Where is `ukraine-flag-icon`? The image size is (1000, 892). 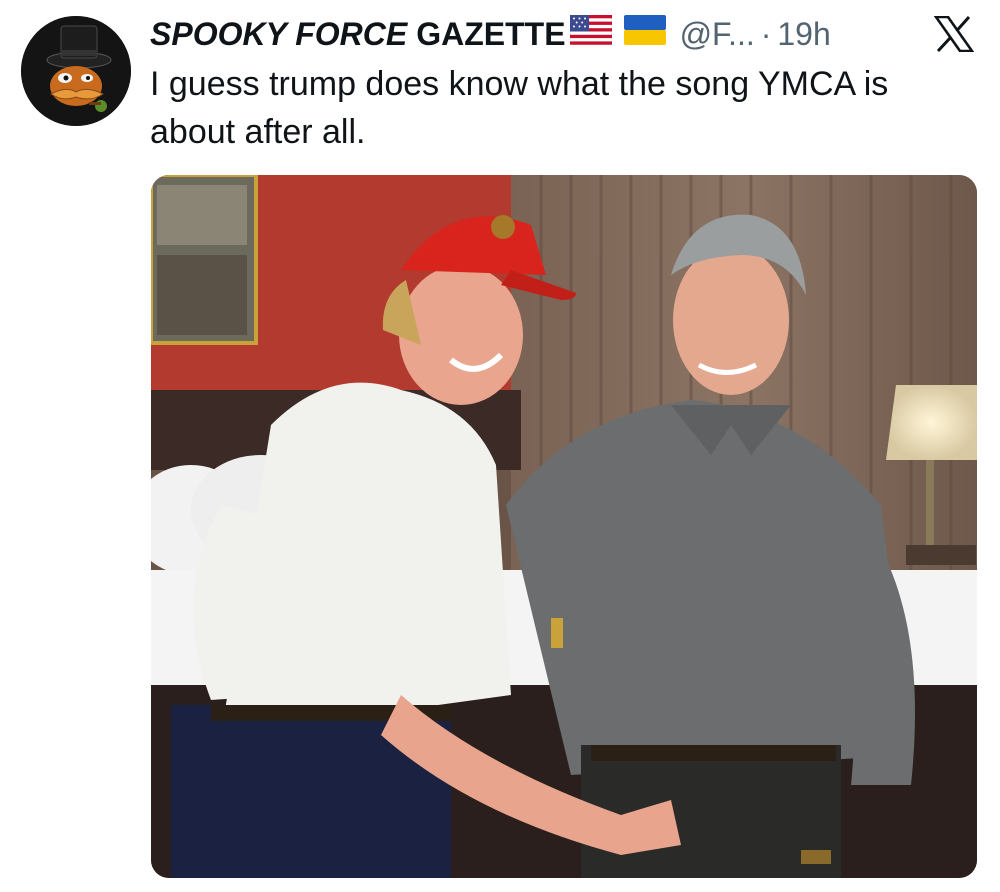
ukraine-flag-icon is located at coordinates (644, 34).